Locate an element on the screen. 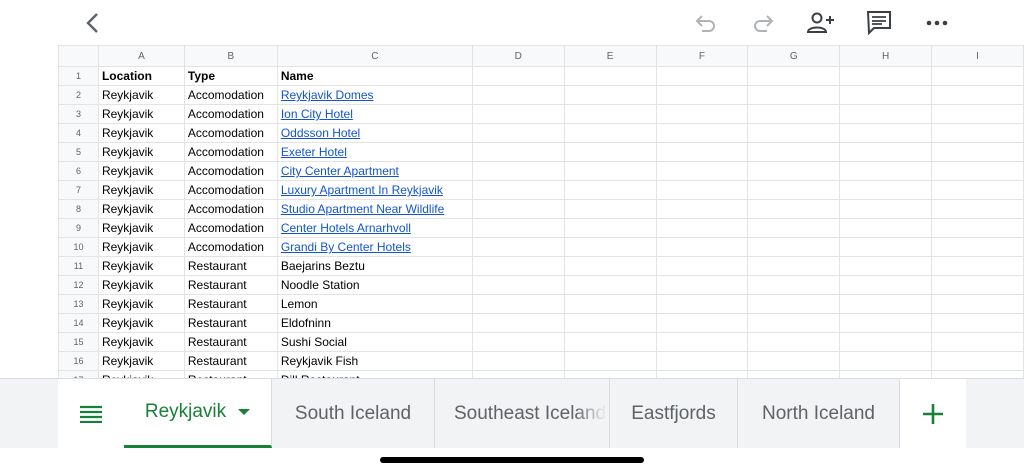 This screenshot has width=1024, height=473. cell-type: Type is located at coordinates (230, 76).